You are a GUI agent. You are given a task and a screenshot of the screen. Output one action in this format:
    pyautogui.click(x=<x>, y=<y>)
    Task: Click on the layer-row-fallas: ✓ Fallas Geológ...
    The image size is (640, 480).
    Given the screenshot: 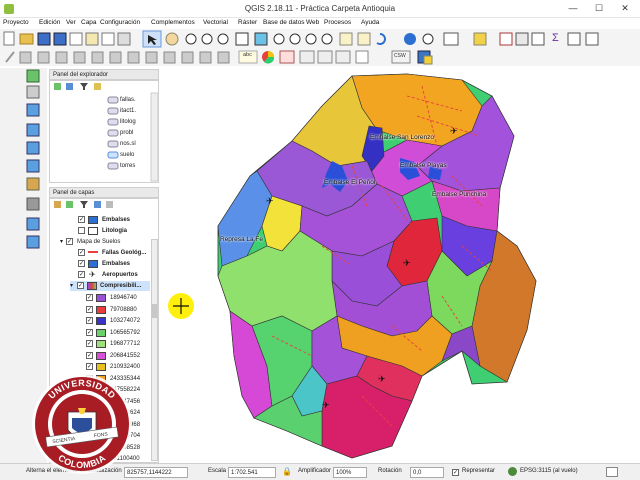 What is the action you would take?
    pyautogui.click(x=118, y=253)
    